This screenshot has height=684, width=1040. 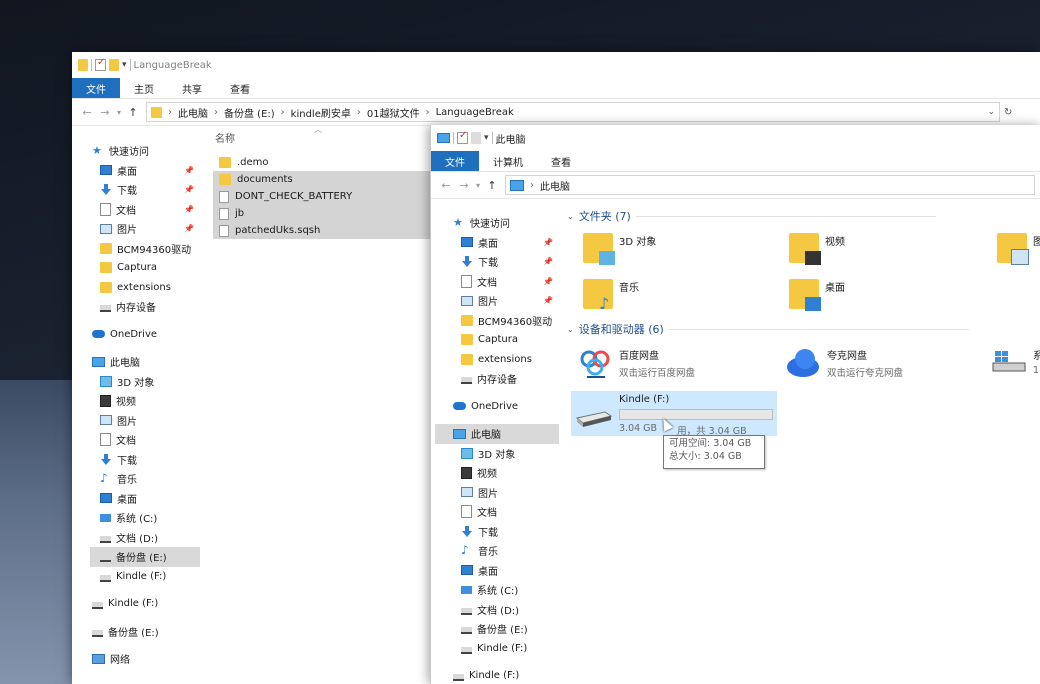 I want to click on breadcrumb-languagebreak: LanguageBreak, so click(x=475, y=112).